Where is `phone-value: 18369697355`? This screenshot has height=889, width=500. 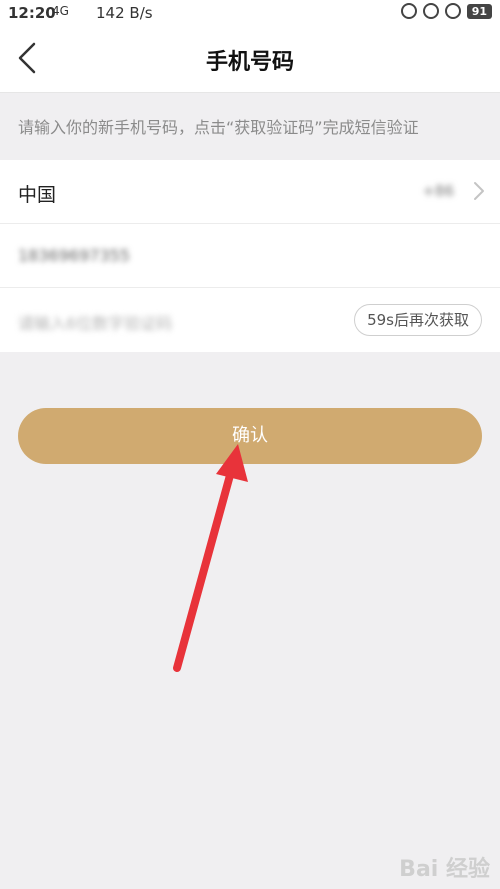
phone-value: 18369697355 is located at coordinates (74, 255).